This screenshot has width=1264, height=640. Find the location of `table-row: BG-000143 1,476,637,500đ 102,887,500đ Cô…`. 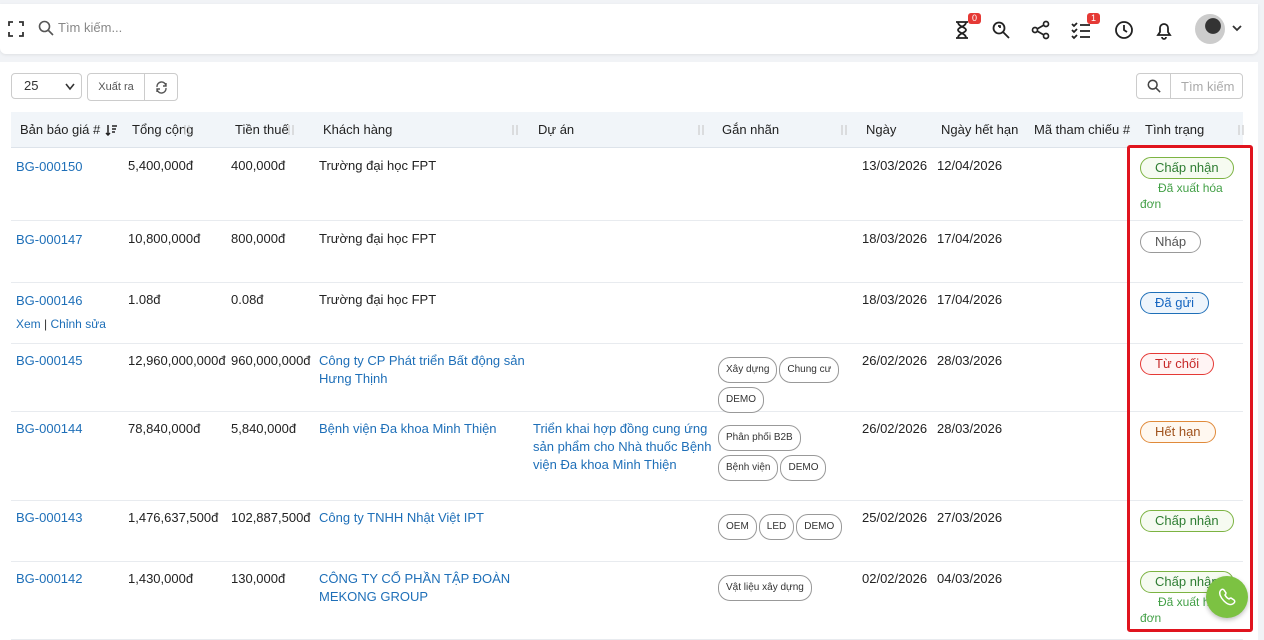

table-row: BG-000143 1,476,637,500đ 102,887,500đ Cô… is located at coordinates (627, 532).